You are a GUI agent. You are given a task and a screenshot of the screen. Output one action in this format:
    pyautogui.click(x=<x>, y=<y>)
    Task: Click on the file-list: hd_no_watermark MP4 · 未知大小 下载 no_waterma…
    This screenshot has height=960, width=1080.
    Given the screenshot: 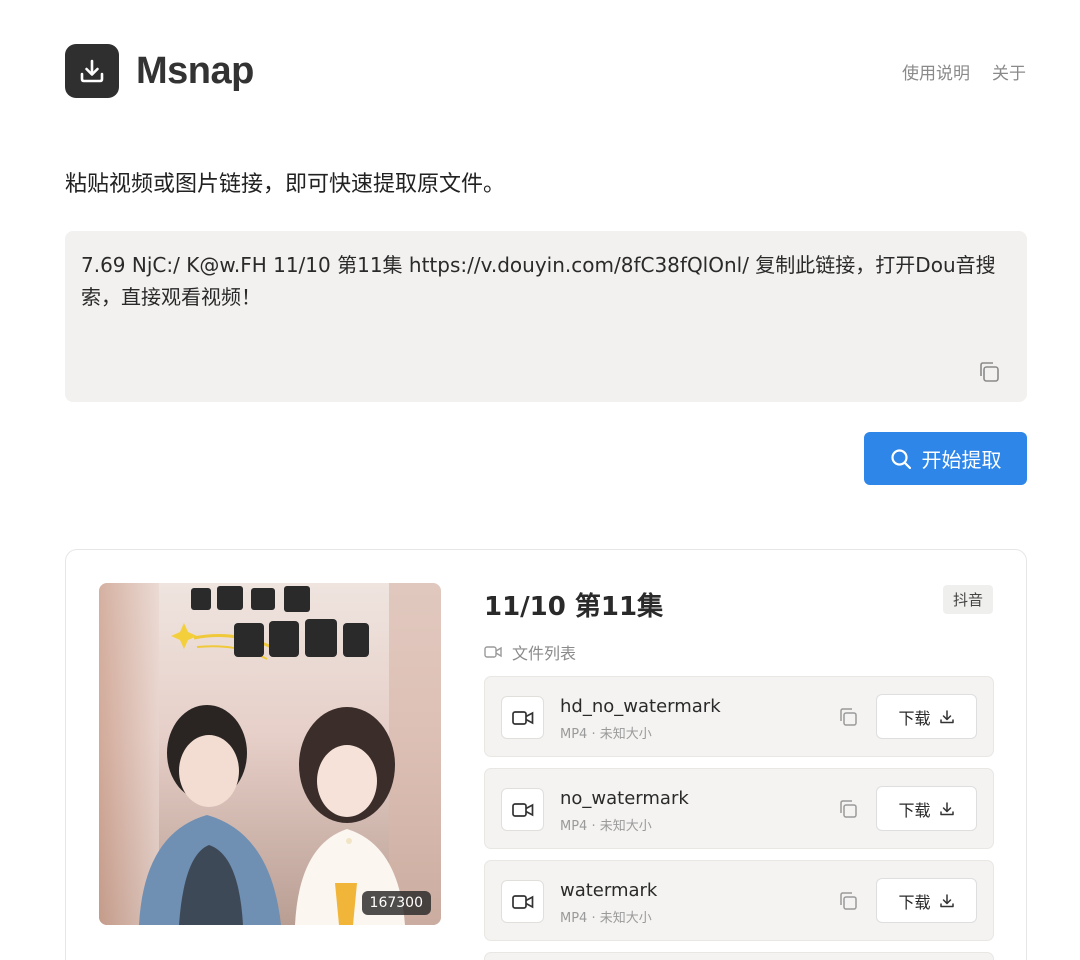 What is the action you would take?
    pyautogui.click(x=739, y=818)
    